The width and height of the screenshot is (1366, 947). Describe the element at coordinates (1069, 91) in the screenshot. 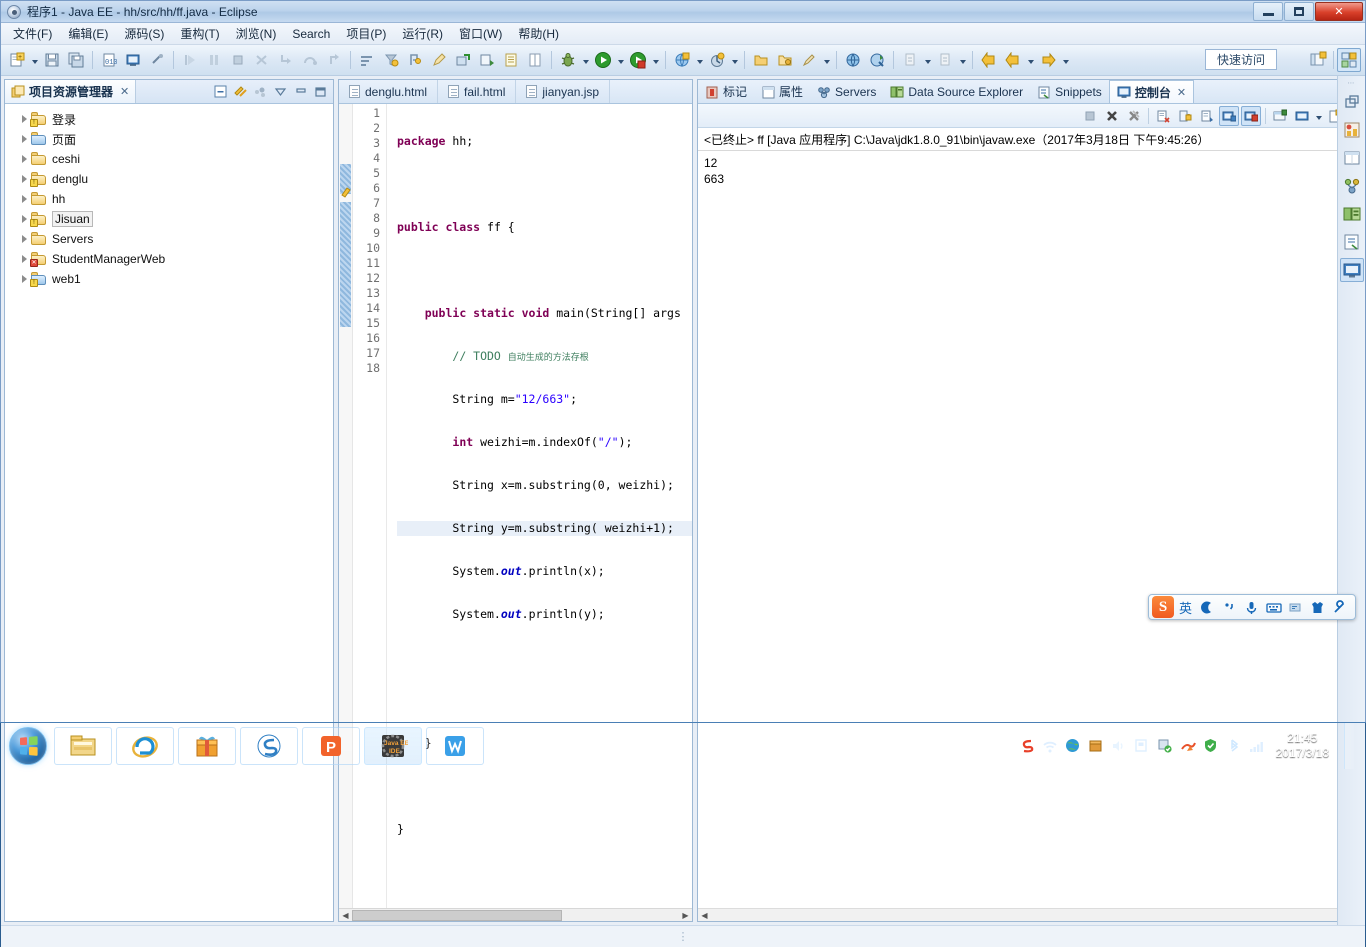

I see `tab-snippets: Snippets` at that location.